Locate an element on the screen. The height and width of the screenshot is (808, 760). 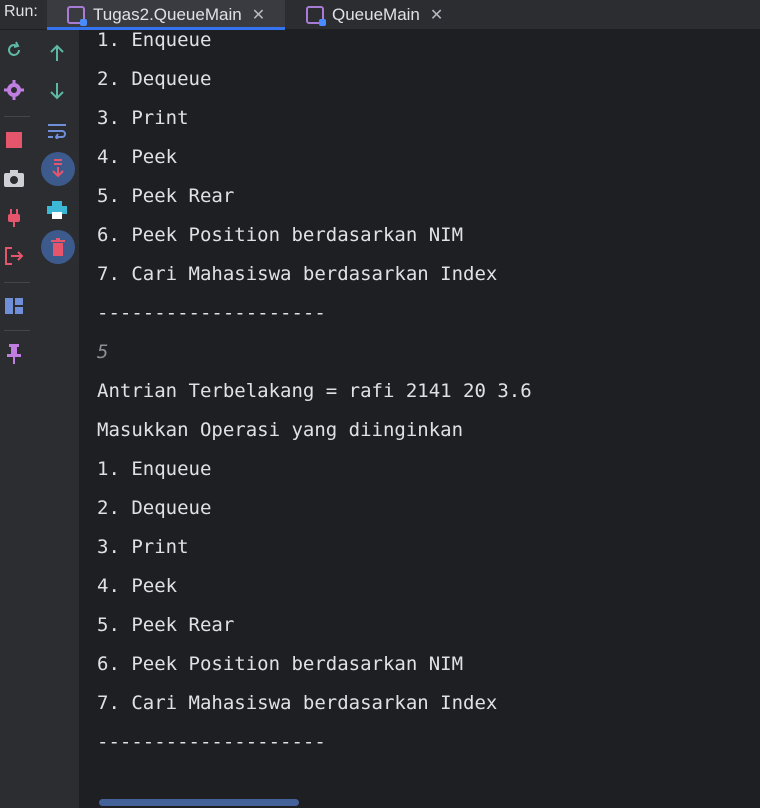
tab-queuemain: QueueMain ✕ is located at coordinates (377, 15).